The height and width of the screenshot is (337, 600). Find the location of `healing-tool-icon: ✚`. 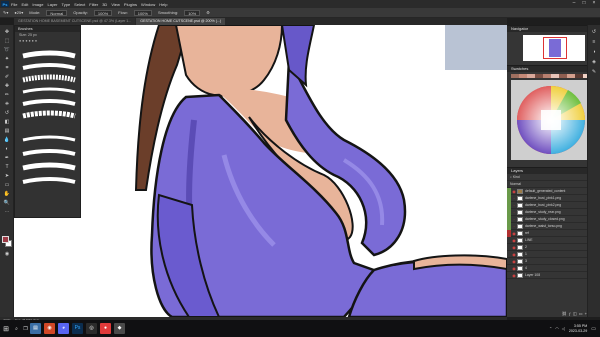

healing-tool-icon: ✚ is located at coordinates (7, 86).